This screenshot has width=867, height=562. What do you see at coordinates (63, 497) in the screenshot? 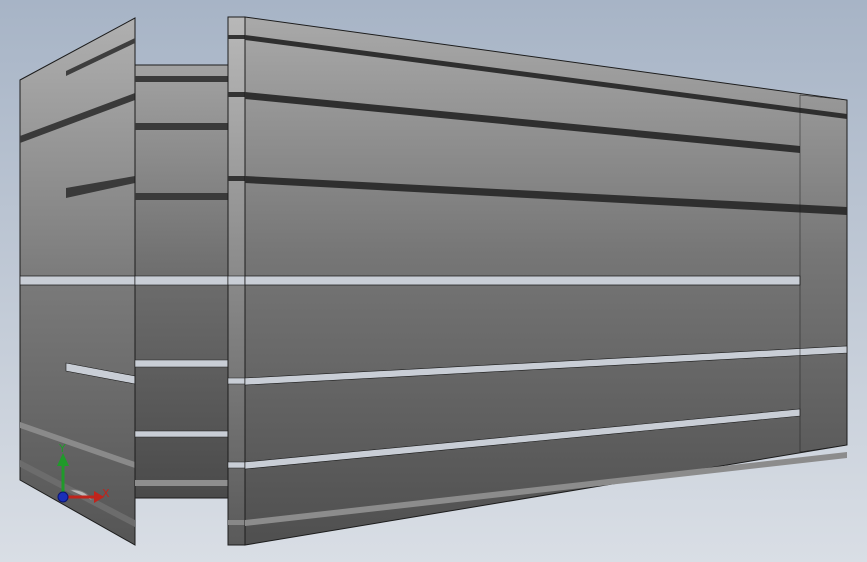
I see `z-axis-marker` at bounding box center [63, 497].